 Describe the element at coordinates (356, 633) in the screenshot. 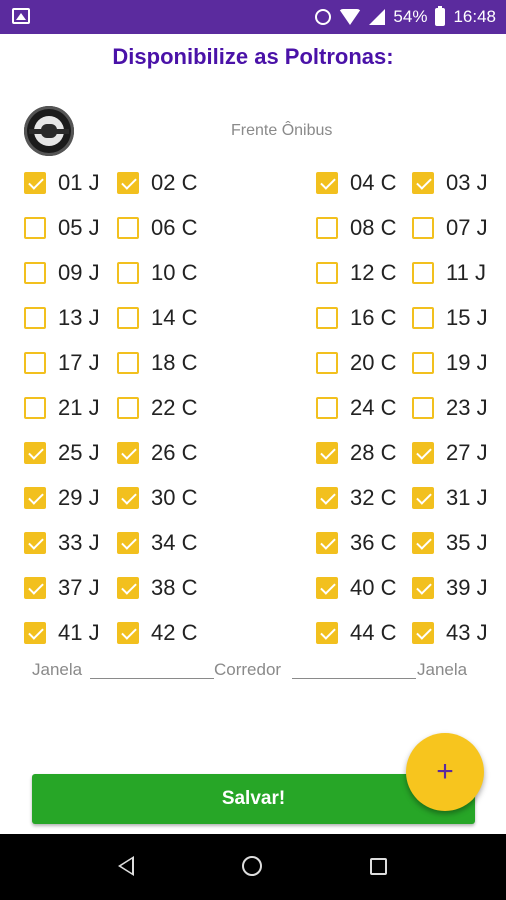

I see `seat-item: 44 C` at that location.